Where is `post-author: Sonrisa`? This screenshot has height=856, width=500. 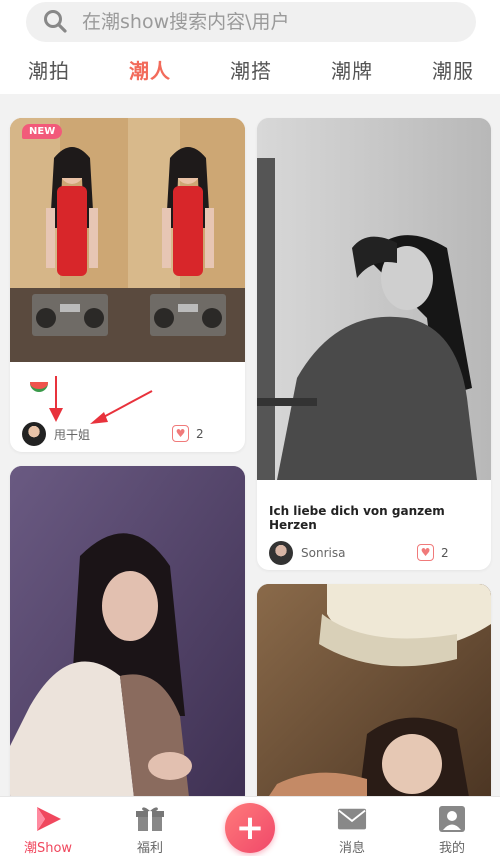 post-author: Sonrisa is located at coordinates (307, 553).